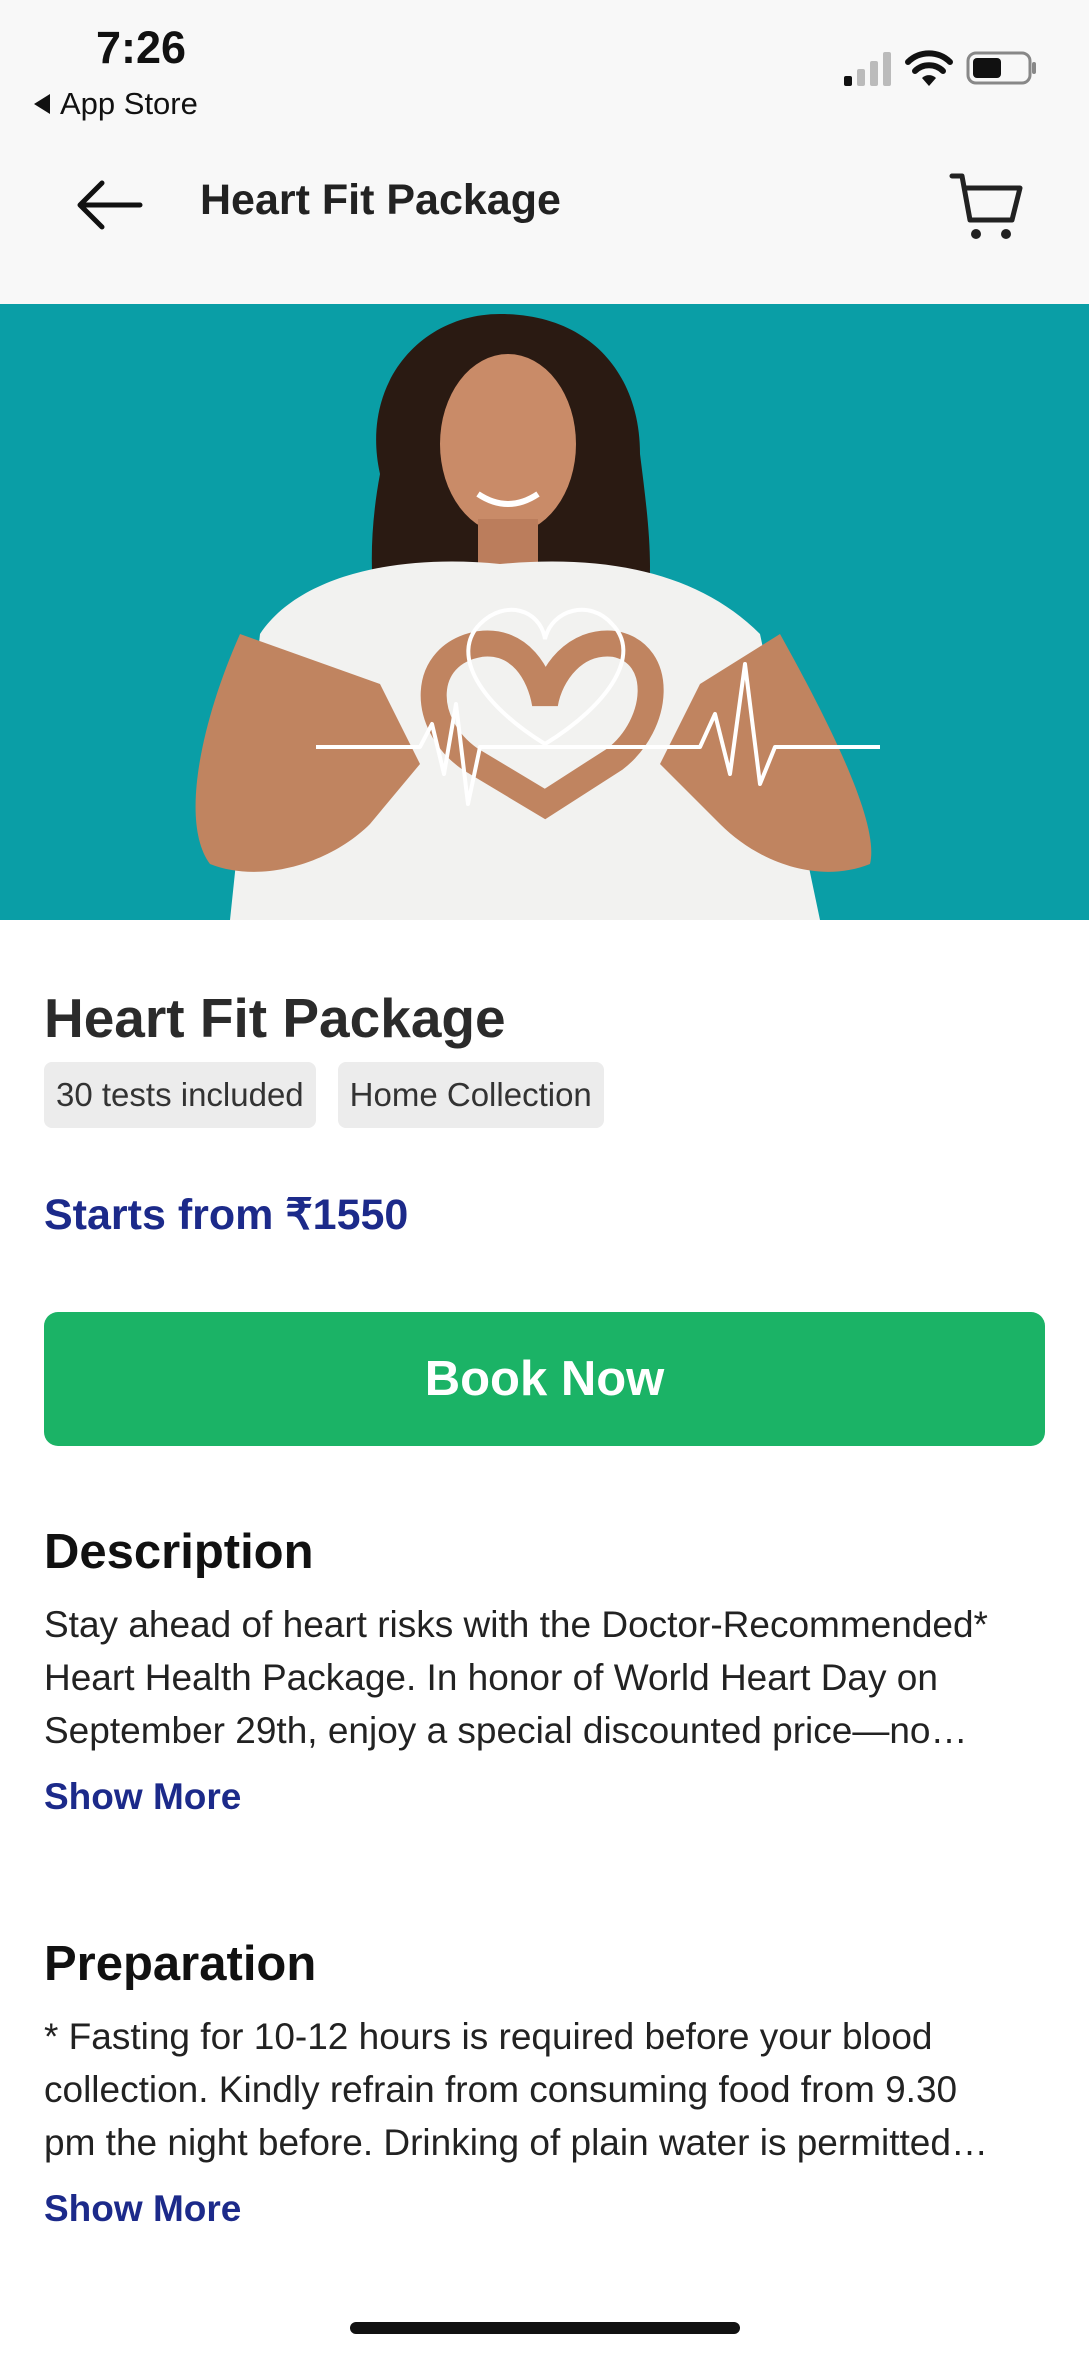  I want to click on cart-icon, so click(986, 206).